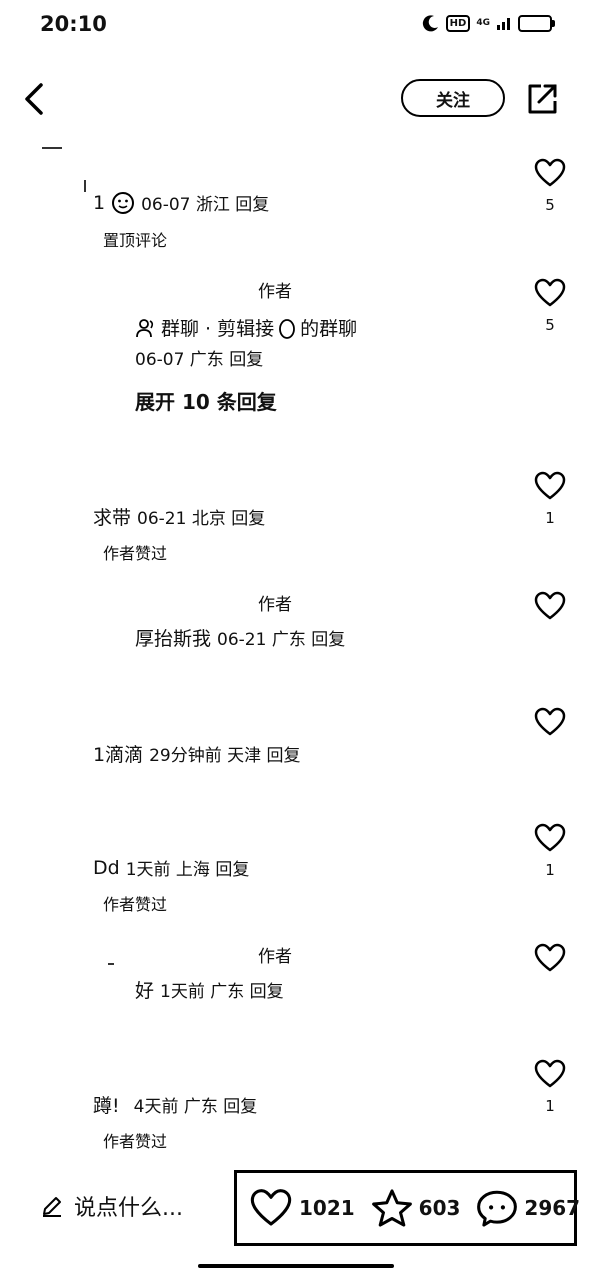 This screenshot has height=1280, width=590. I want to click on hd-badge: HD, so click(458, 23).